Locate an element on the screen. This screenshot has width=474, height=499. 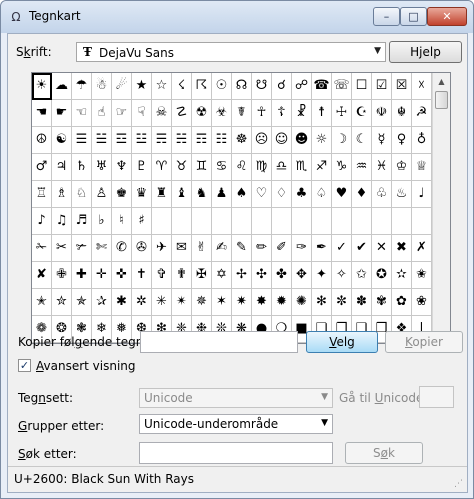
character-cell: ☍ is located at coordinates (302, 86).